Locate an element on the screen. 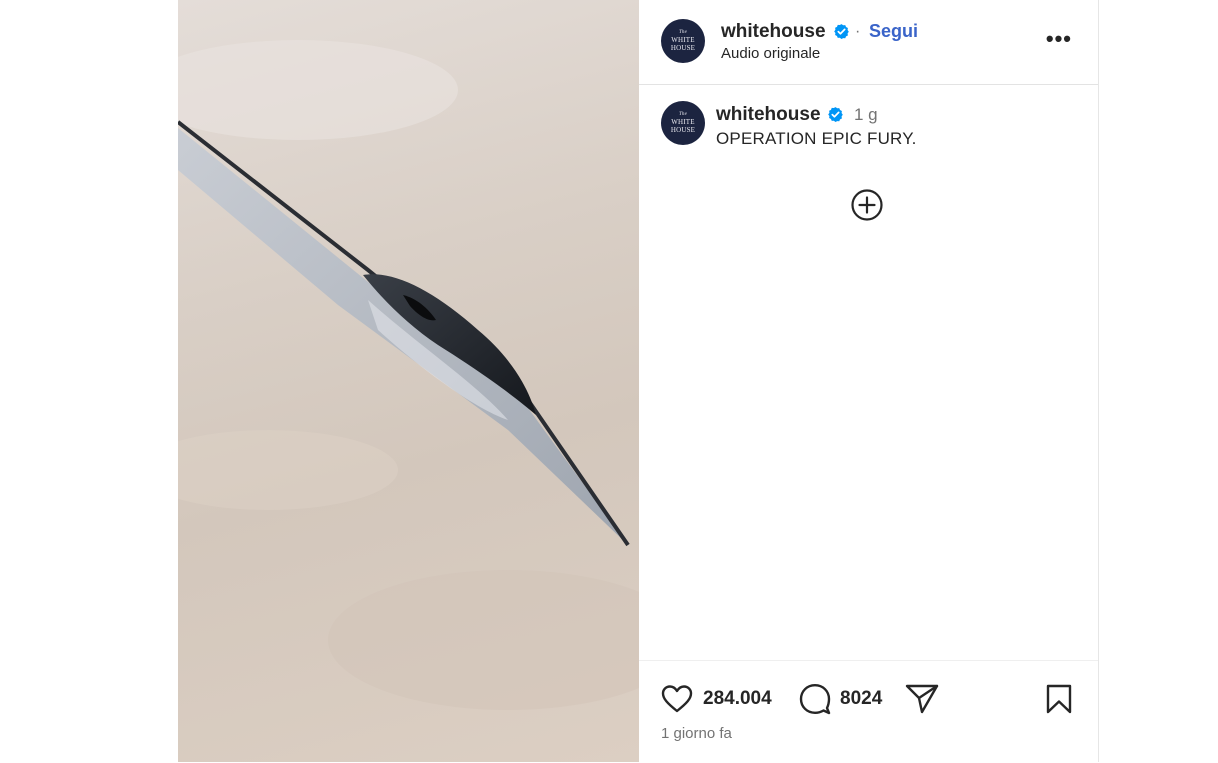 This screenshot has height=763, width=1218. likes-count: 284.004 is located at coordinates (737, 699).